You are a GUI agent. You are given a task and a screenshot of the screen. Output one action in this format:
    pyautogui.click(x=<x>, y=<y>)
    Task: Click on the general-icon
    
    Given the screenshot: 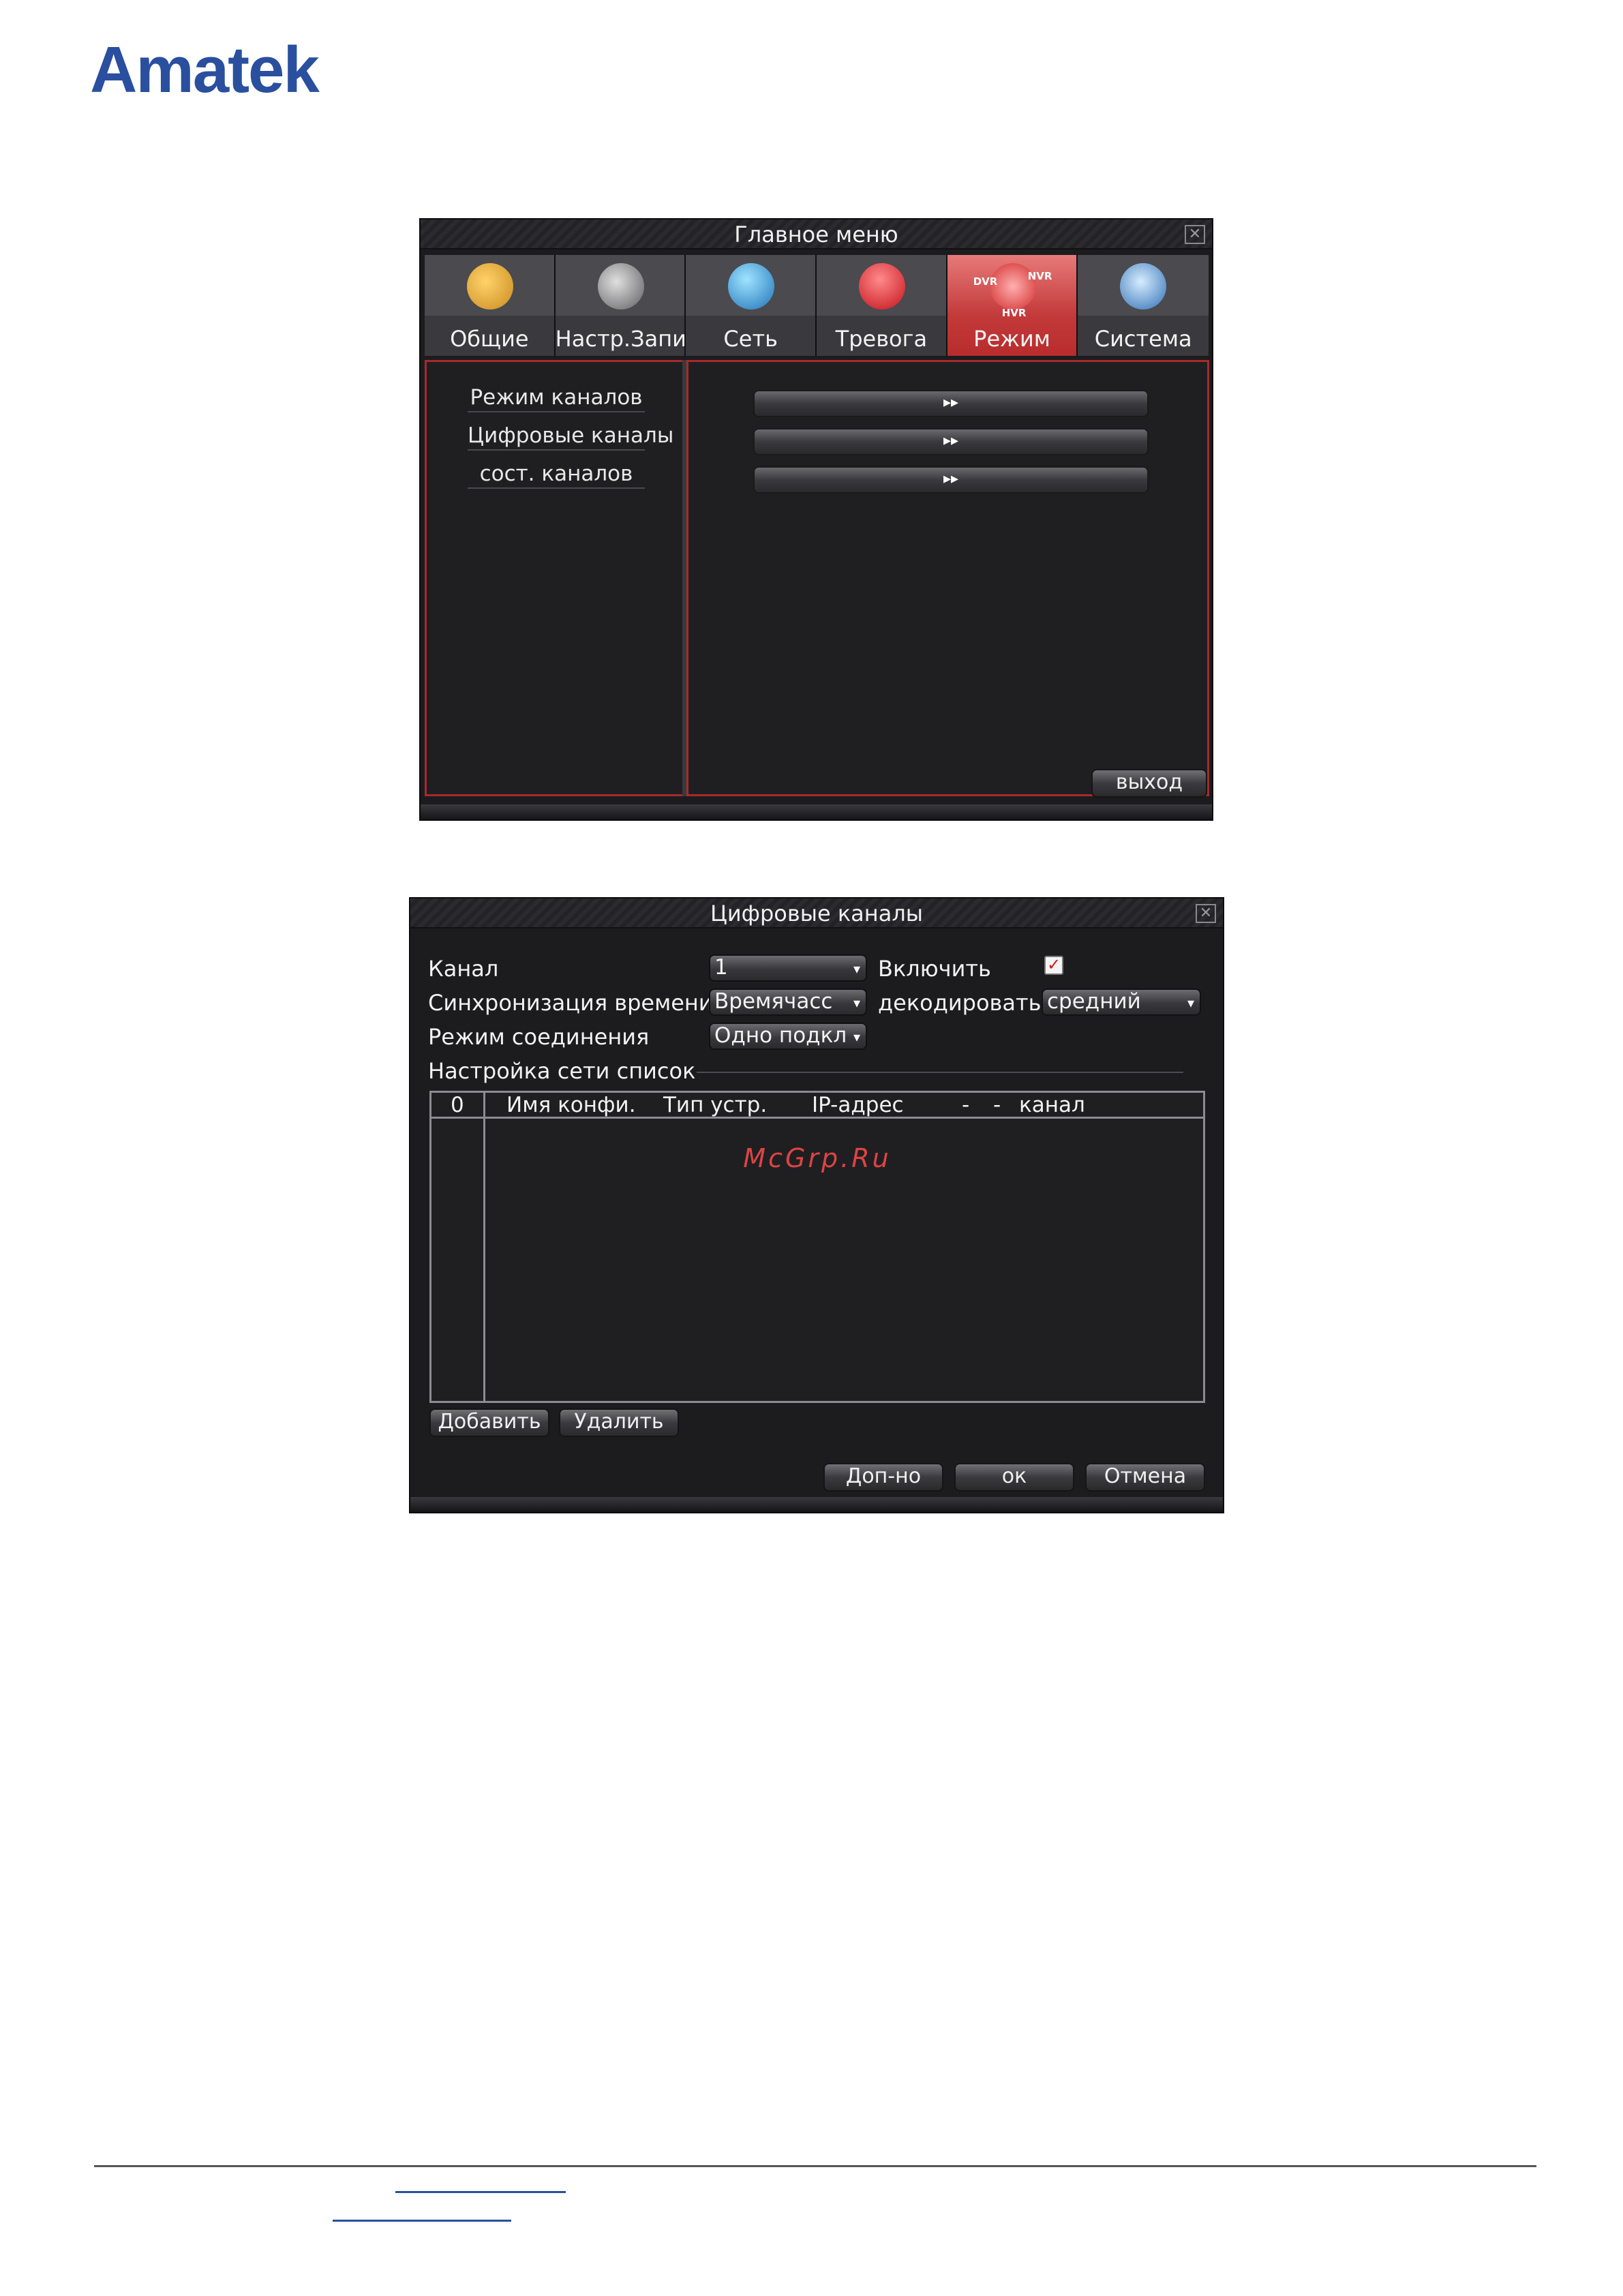 What is the action you would take?
    pyautogui.click(x=490, y=286)
    